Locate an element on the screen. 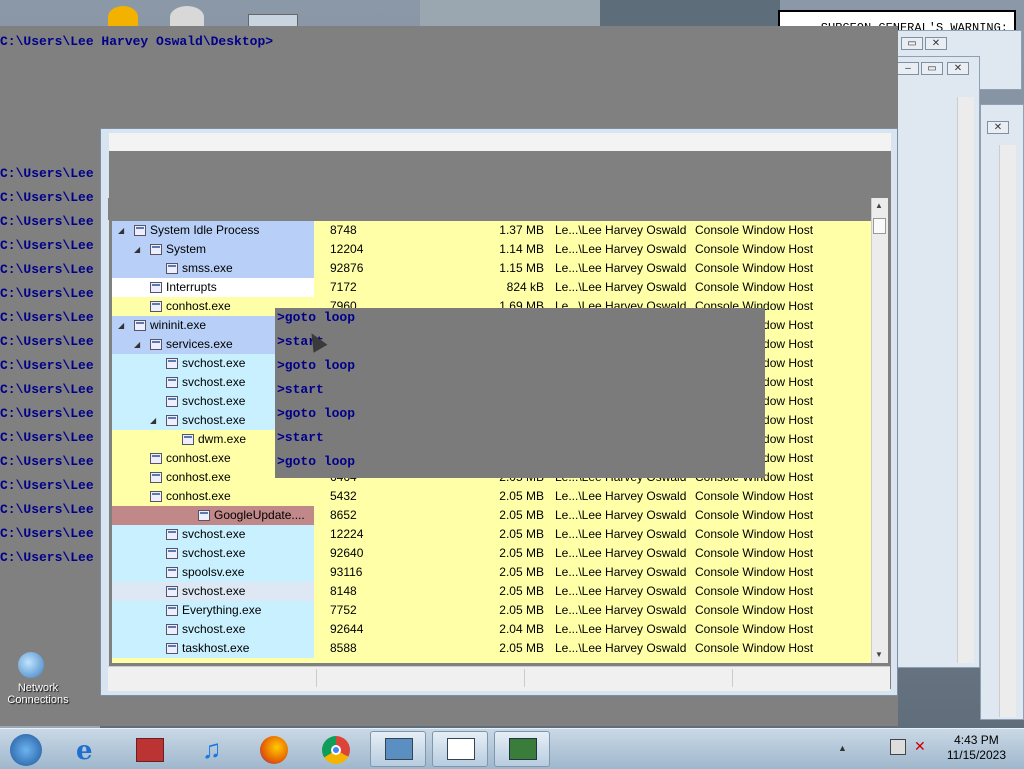  process-name: wininit.exe is located at coordinates (178, 325).